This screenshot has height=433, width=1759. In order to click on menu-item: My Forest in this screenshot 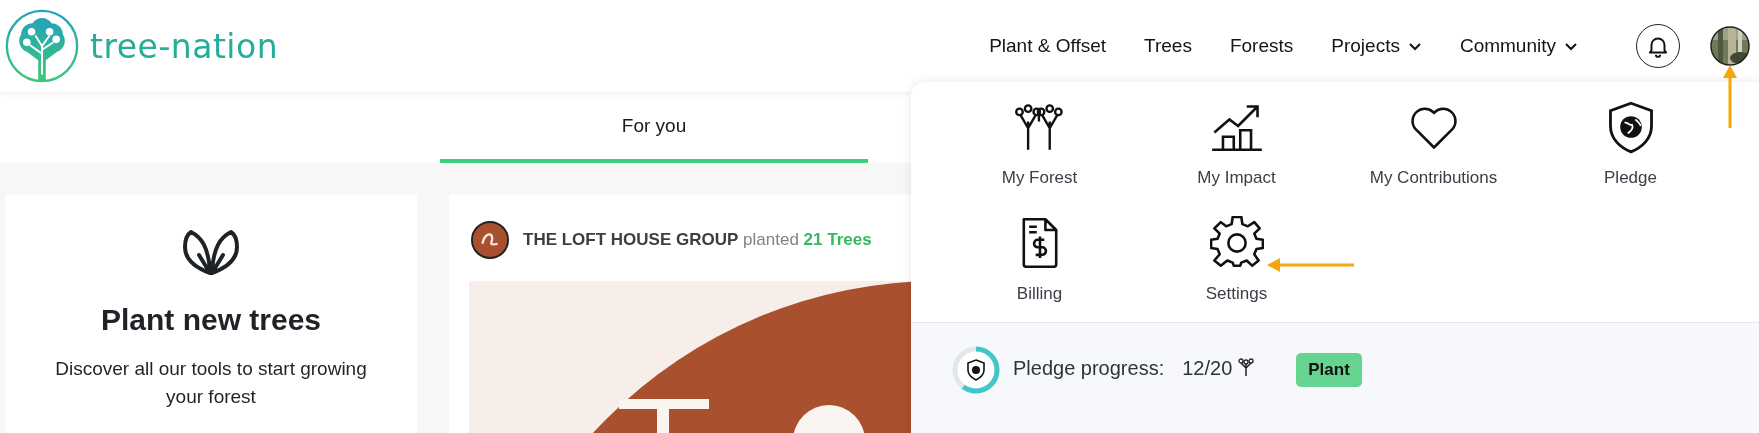, I will do `click(1039, 153)`.